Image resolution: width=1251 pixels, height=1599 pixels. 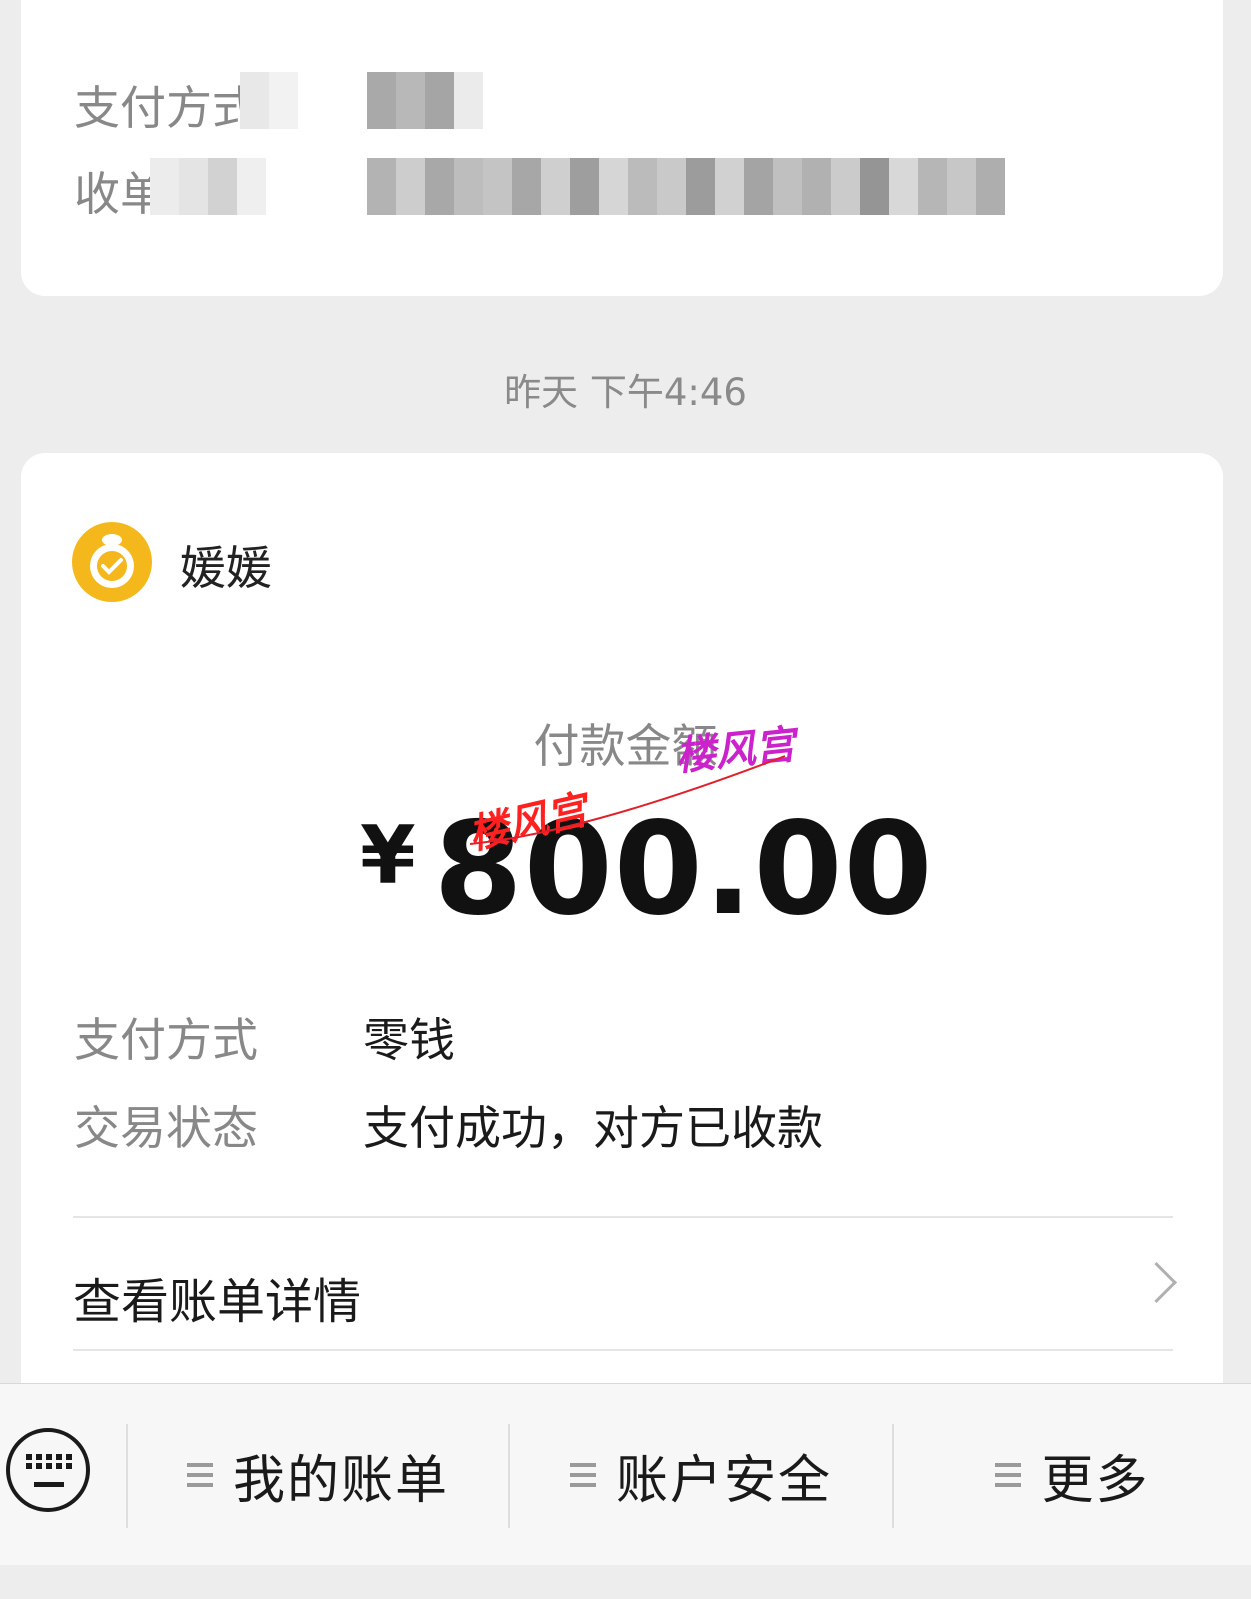 I want to click on blurred-payment-method-value, so click(x=425, y=100).